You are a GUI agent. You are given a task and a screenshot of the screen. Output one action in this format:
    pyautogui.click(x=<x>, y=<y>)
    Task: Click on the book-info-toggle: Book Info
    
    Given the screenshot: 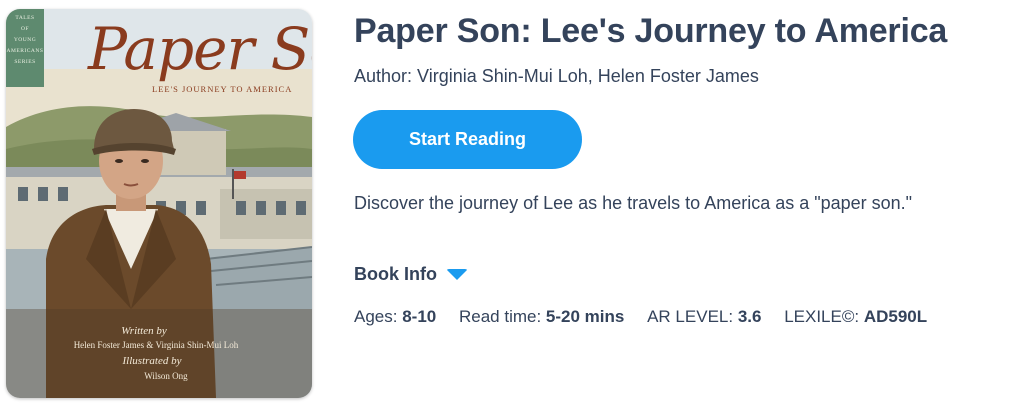 What is the action you would take?
    pyautogui.click(x=411, y=274)
    